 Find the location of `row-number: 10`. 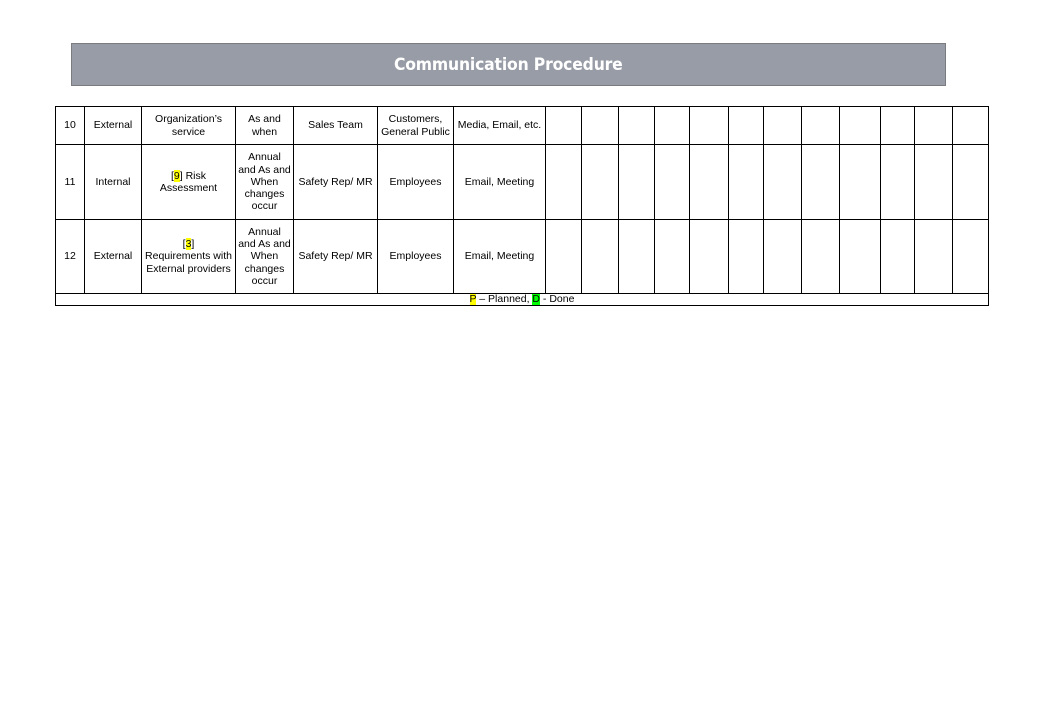

row-number: 10 is located at coordinates (70, 125).